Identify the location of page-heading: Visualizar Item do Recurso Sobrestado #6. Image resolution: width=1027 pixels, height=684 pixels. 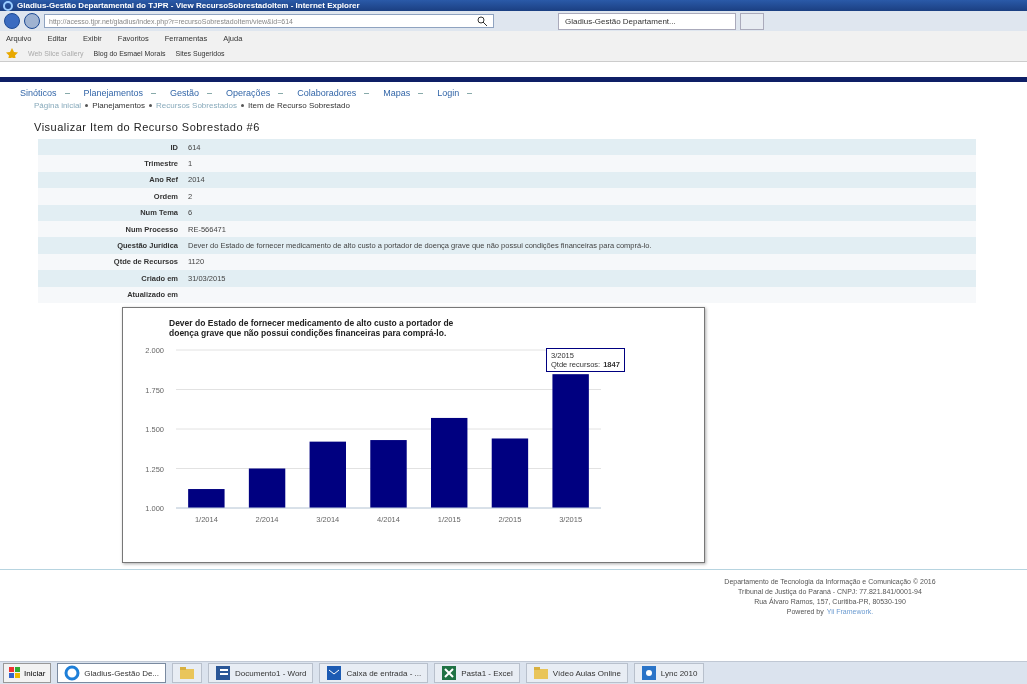
(147, 127).